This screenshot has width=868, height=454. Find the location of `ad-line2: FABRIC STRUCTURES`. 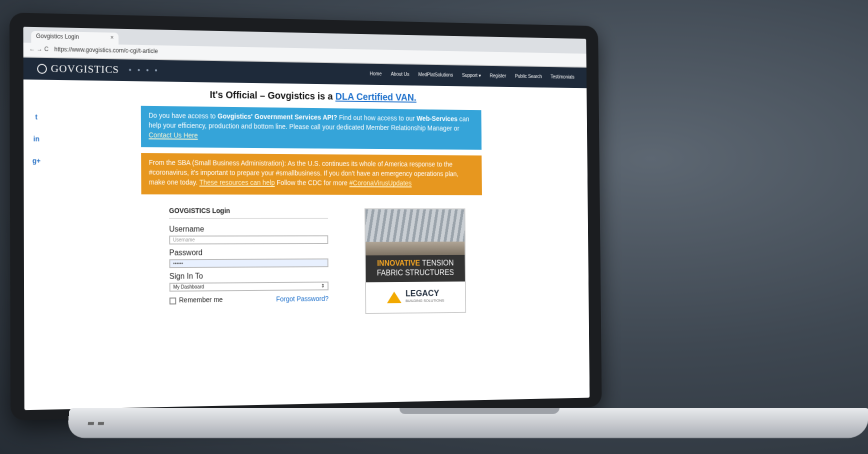

ad-line2: FABRIC STRUCTURES is located at coordinates (415, 273).